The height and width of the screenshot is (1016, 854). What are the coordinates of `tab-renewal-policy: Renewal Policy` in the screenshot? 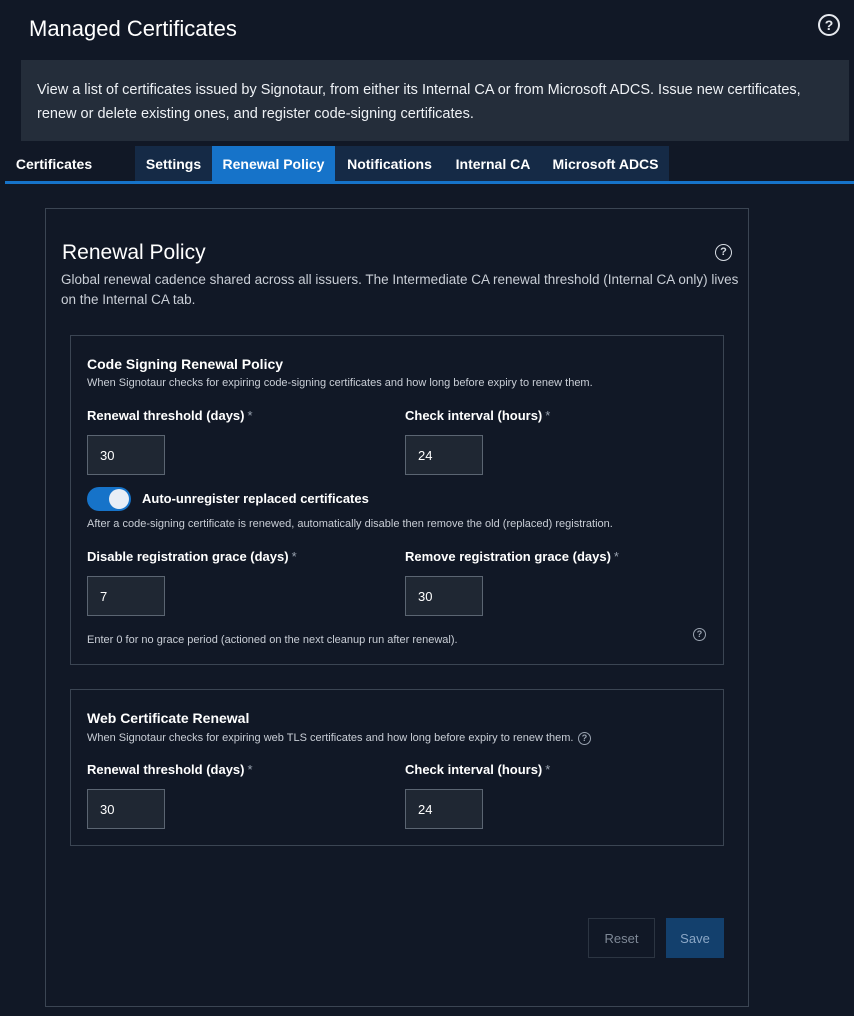 It's located at (273, 163).